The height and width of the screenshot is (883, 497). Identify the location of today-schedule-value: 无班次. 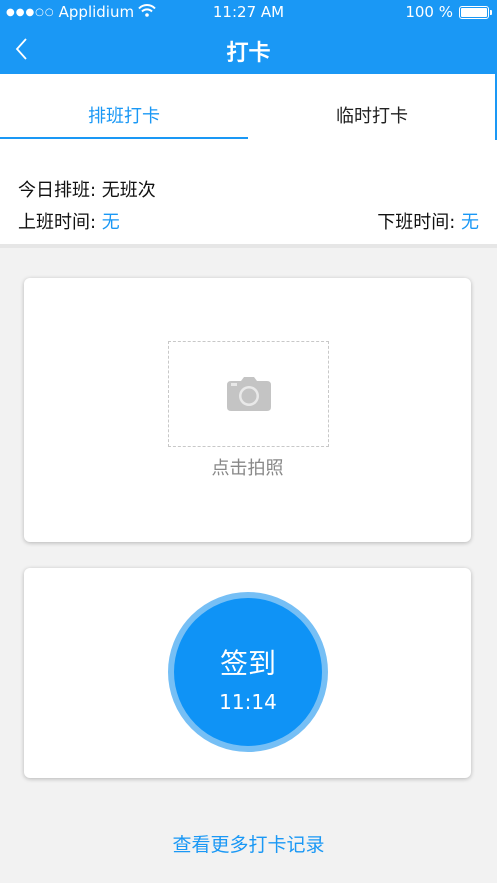
(128, 190).